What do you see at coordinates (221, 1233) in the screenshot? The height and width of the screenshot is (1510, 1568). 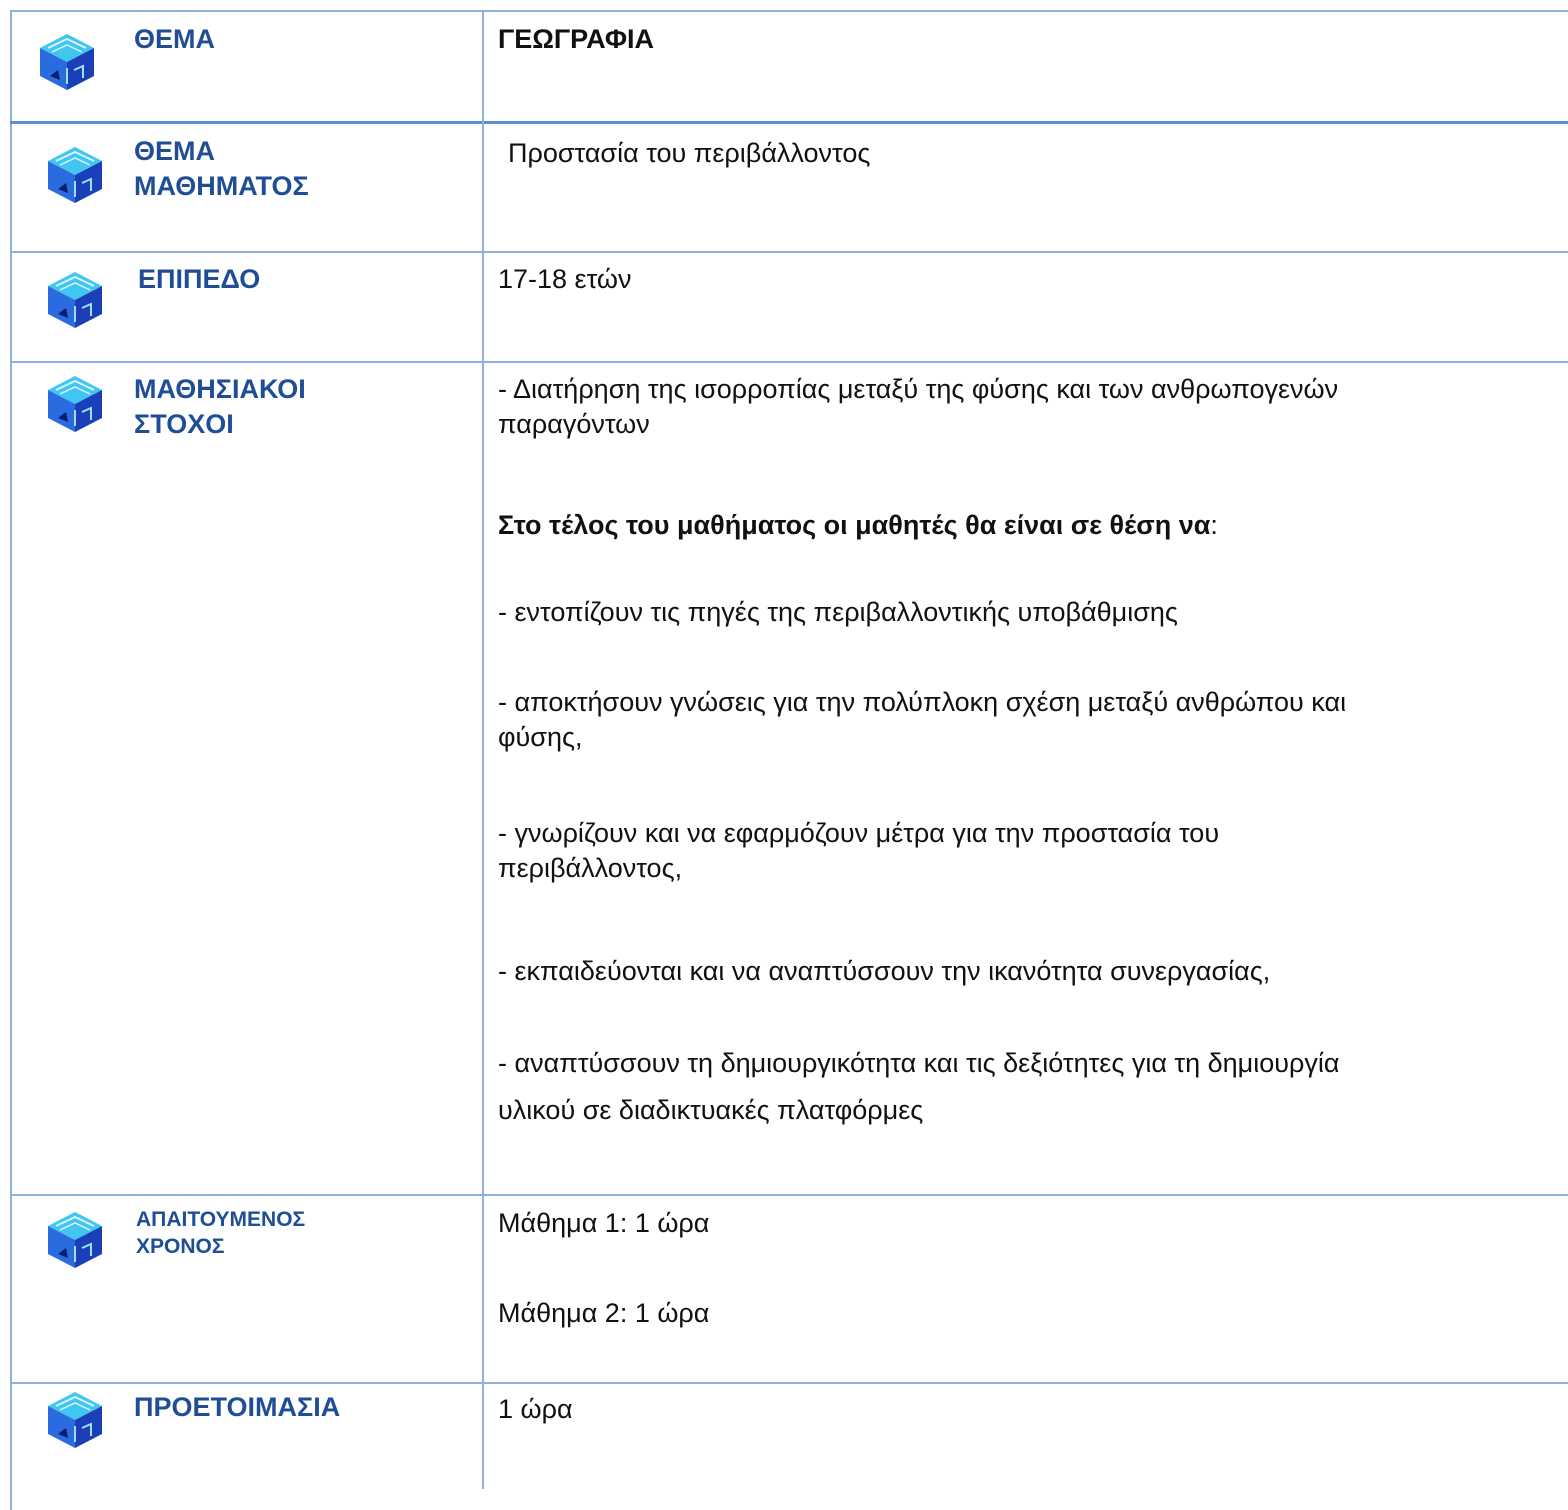 I see `row-label: ΑΠΑΙΤΟΥΜΕΝΟΣ ΧΡΟΝΟΣ` at bounding box center [221, 1233].